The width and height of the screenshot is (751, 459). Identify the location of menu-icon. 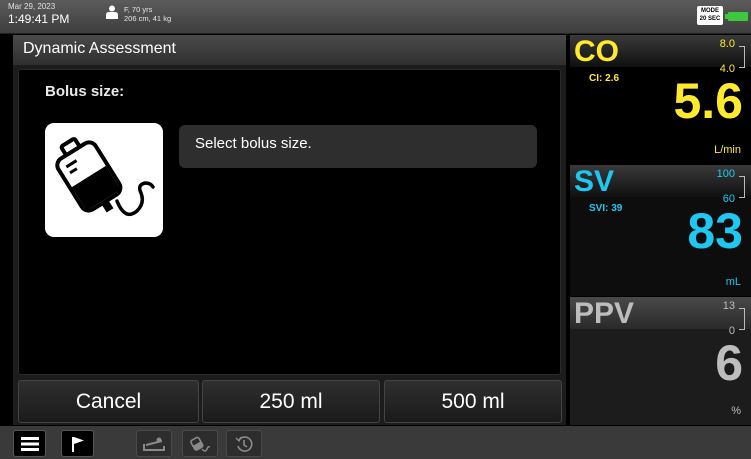
(29, 443).